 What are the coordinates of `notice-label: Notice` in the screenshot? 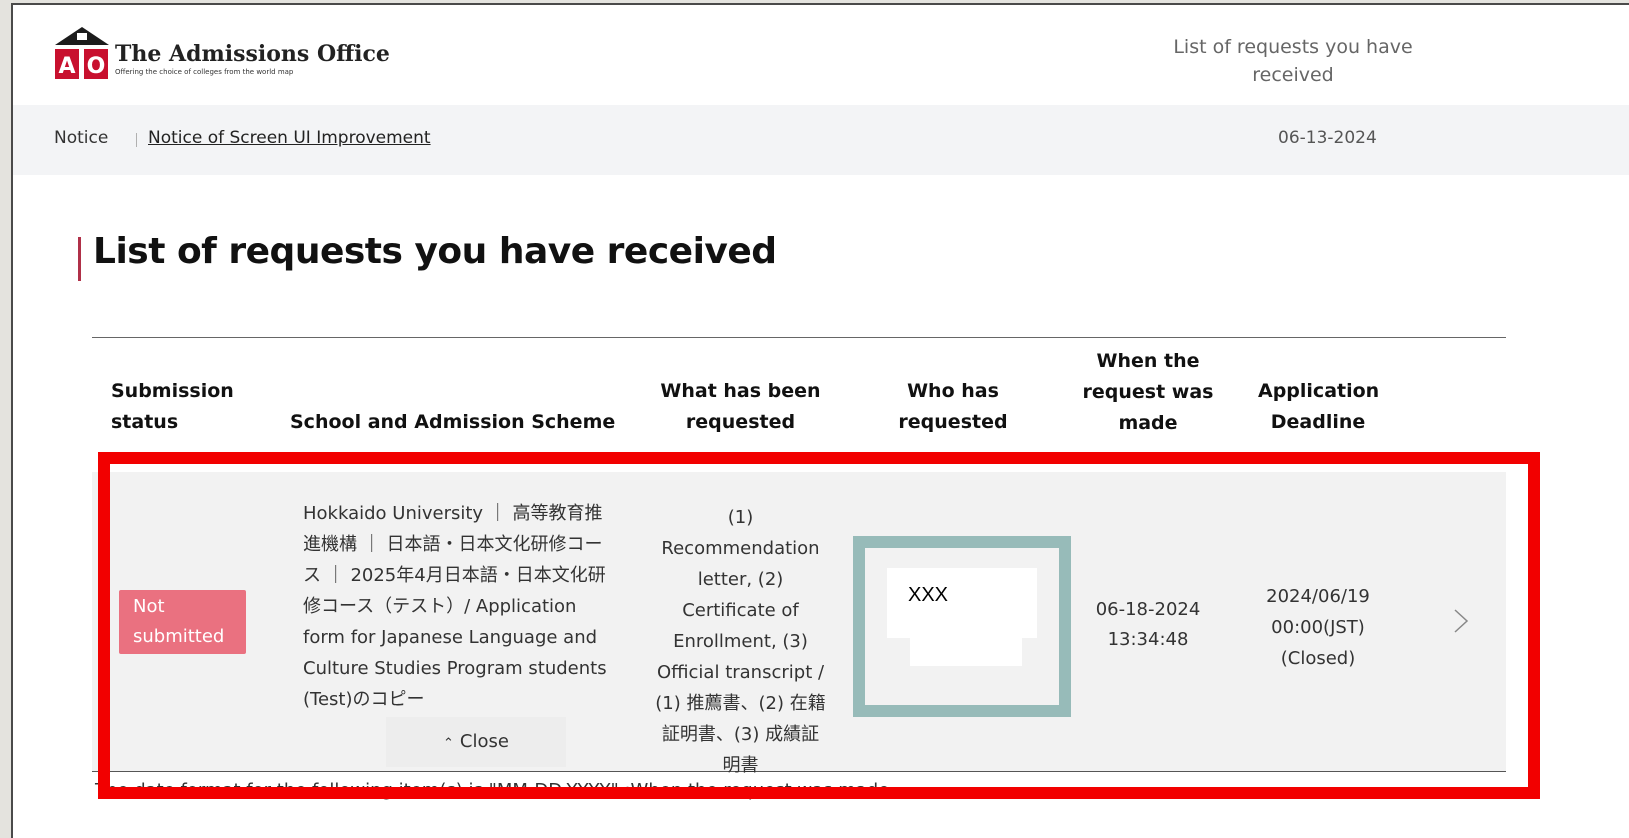 It's located at (81, 138).